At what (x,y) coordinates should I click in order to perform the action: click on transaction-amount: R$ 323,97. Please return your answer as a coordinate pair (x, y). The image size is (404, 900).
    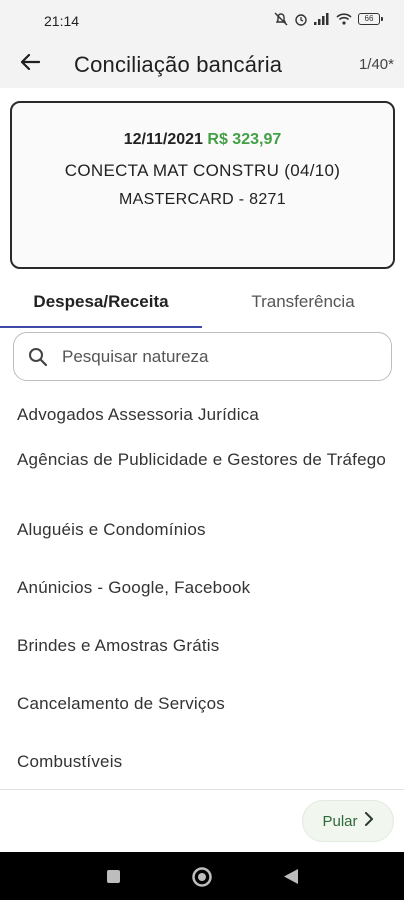
    Looking at the image, I should click on (244, 139).